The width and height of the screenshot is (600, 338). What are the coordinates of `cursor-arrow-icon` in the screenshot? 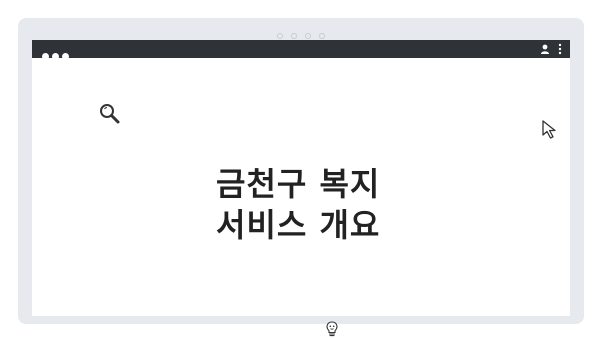 It's located at (549, 129).